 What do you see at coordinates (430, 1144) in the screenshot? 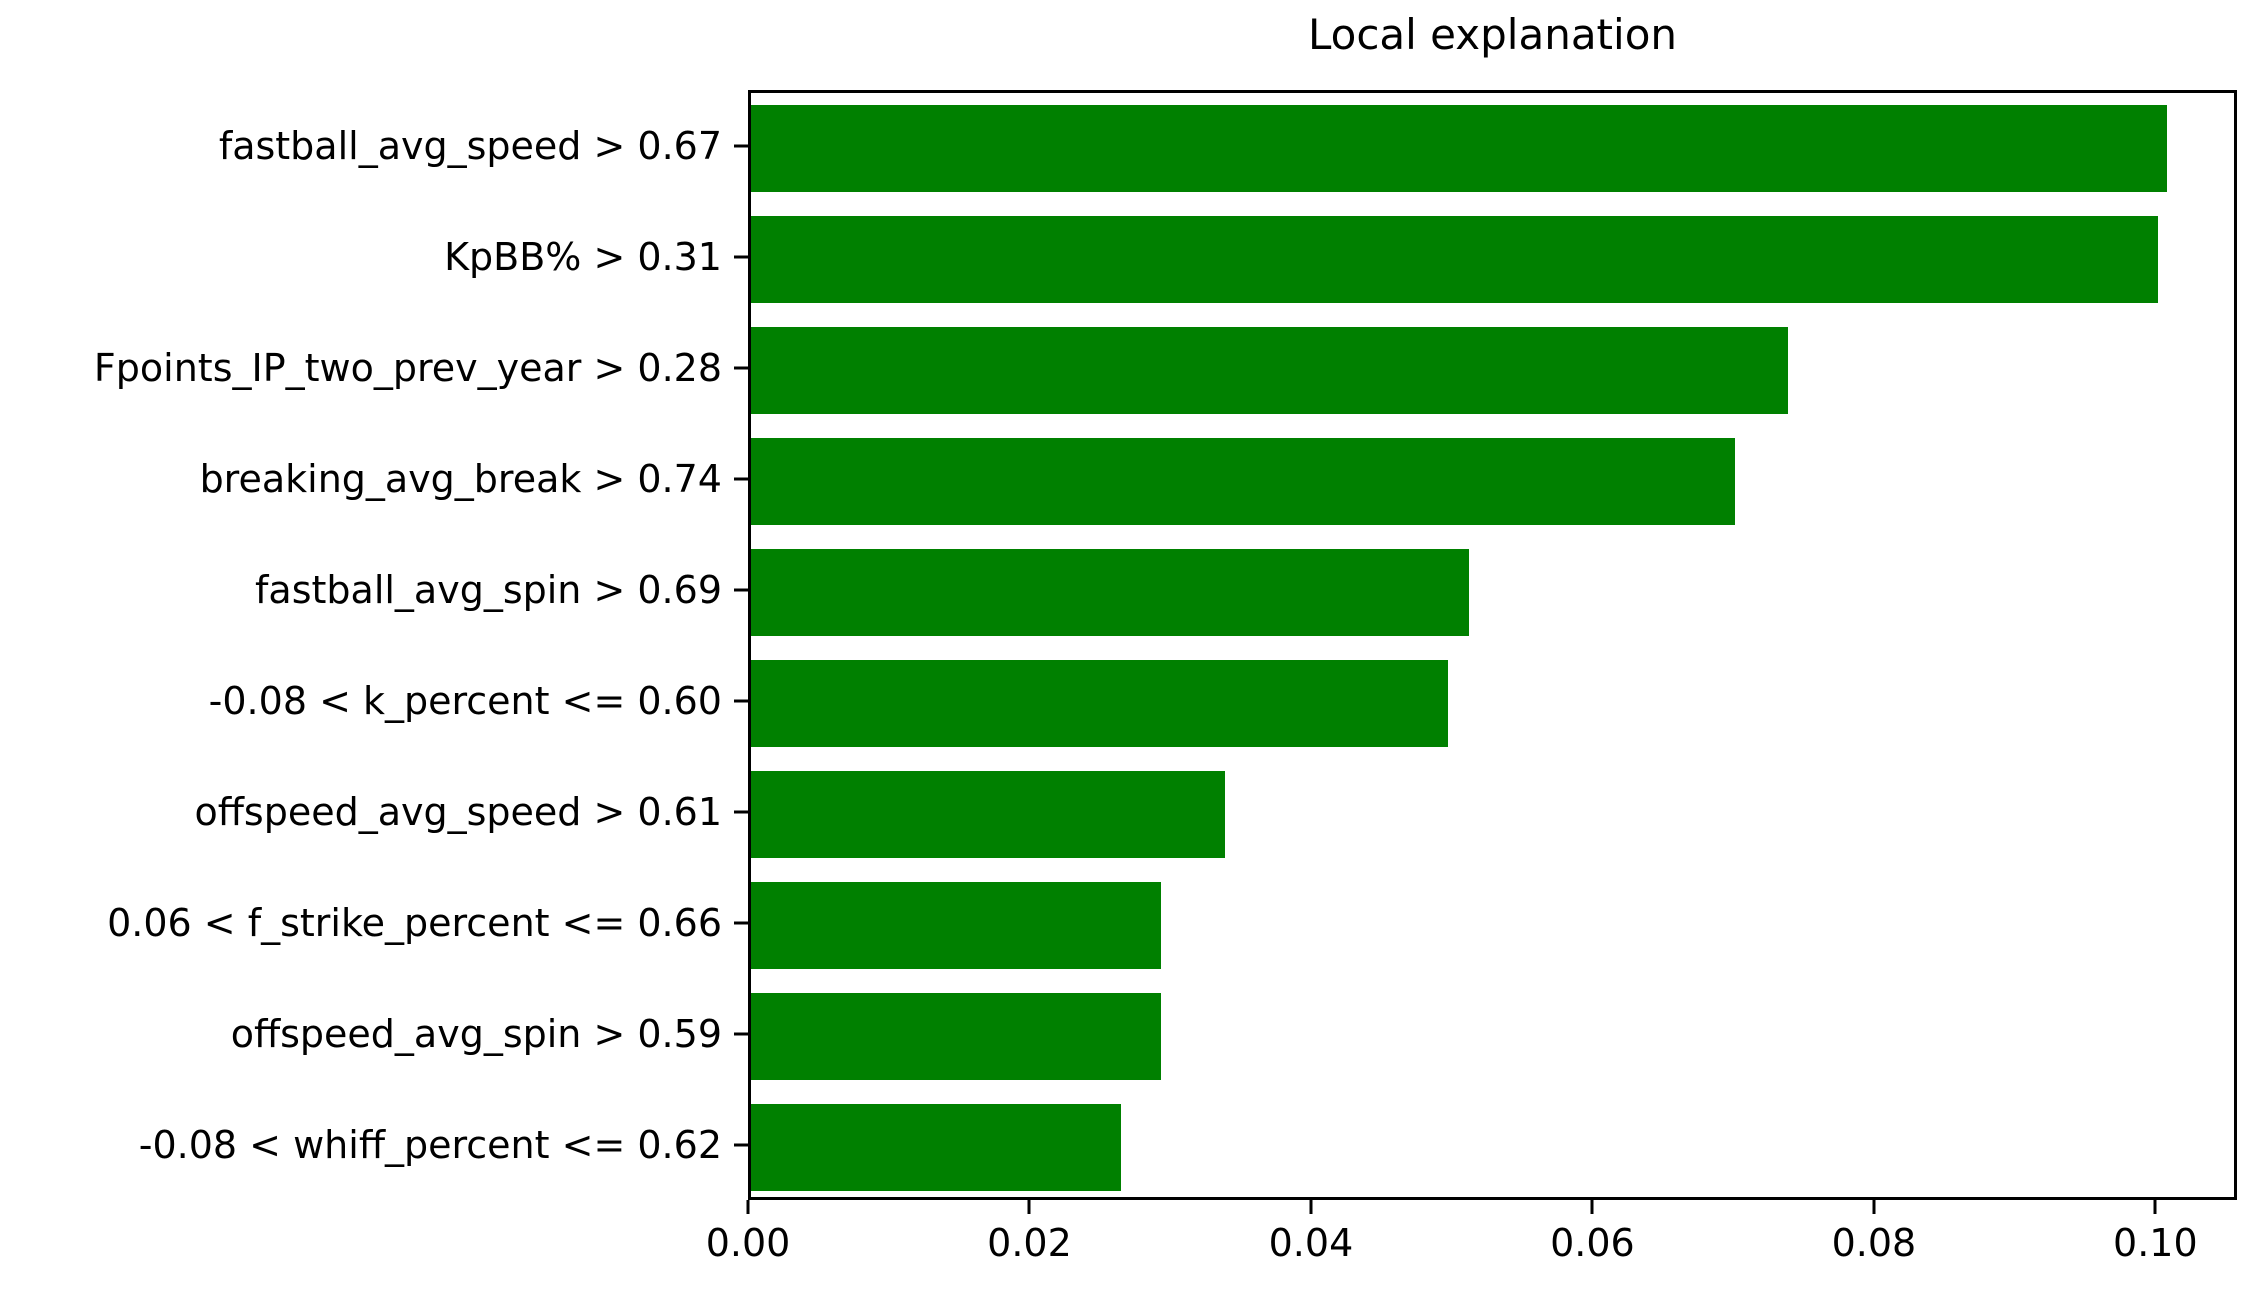
I see `y-axis-tick-label: -0.08 < whiff_percent <= 0.62` at bounding box center [430, 1144].